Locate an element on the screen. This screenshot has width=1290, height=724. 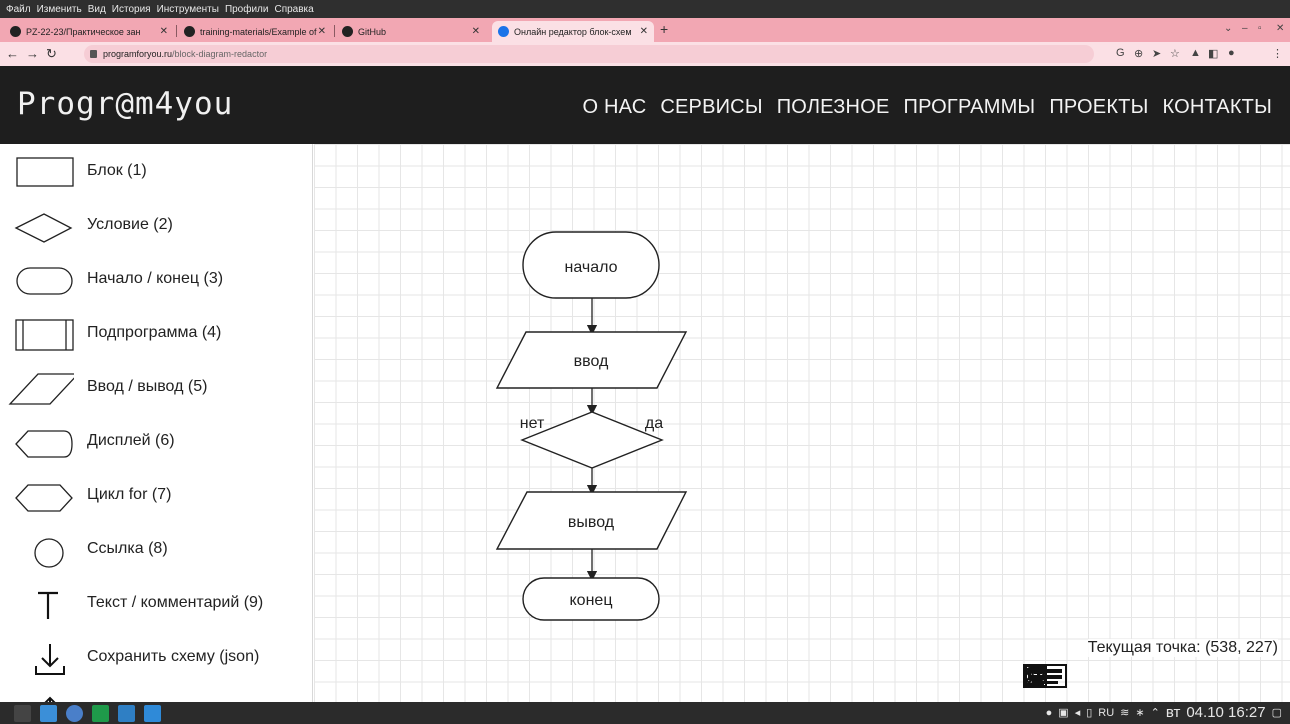
tab-label: Онлайн редактор блок-схем is located at coordinates (573, 31).